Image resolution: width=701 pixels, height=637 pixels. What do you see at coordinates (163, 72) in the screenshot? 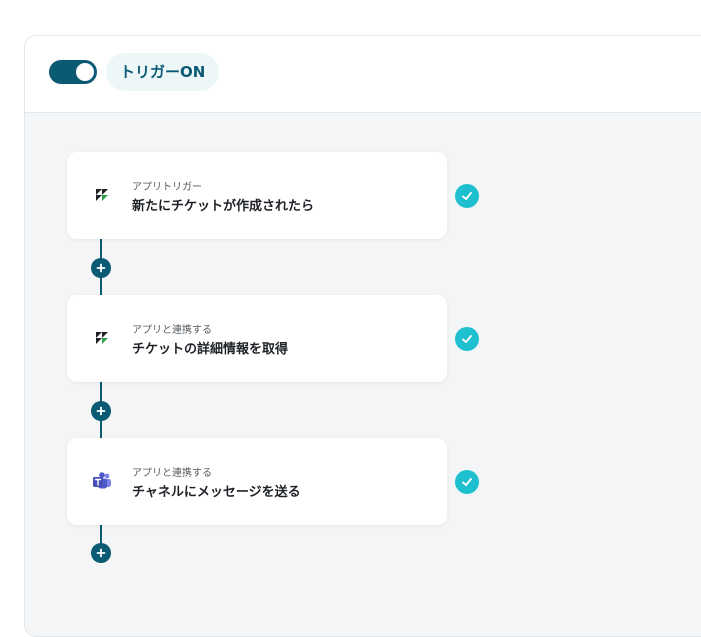
I see `trigger-status-badge: トリガーON` at bounding box center [163, 72].